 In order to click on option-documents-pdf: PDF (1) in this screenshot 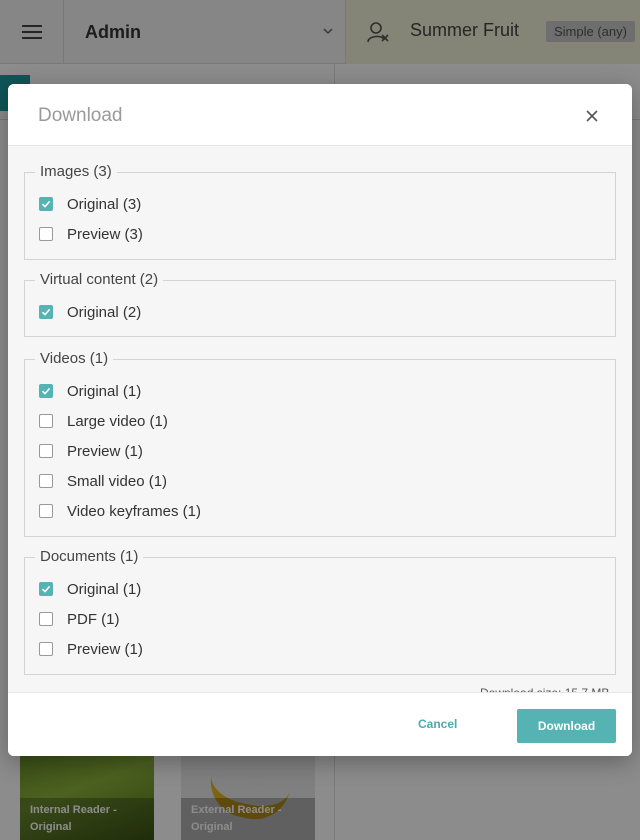, I will do `click(79, 619)`.